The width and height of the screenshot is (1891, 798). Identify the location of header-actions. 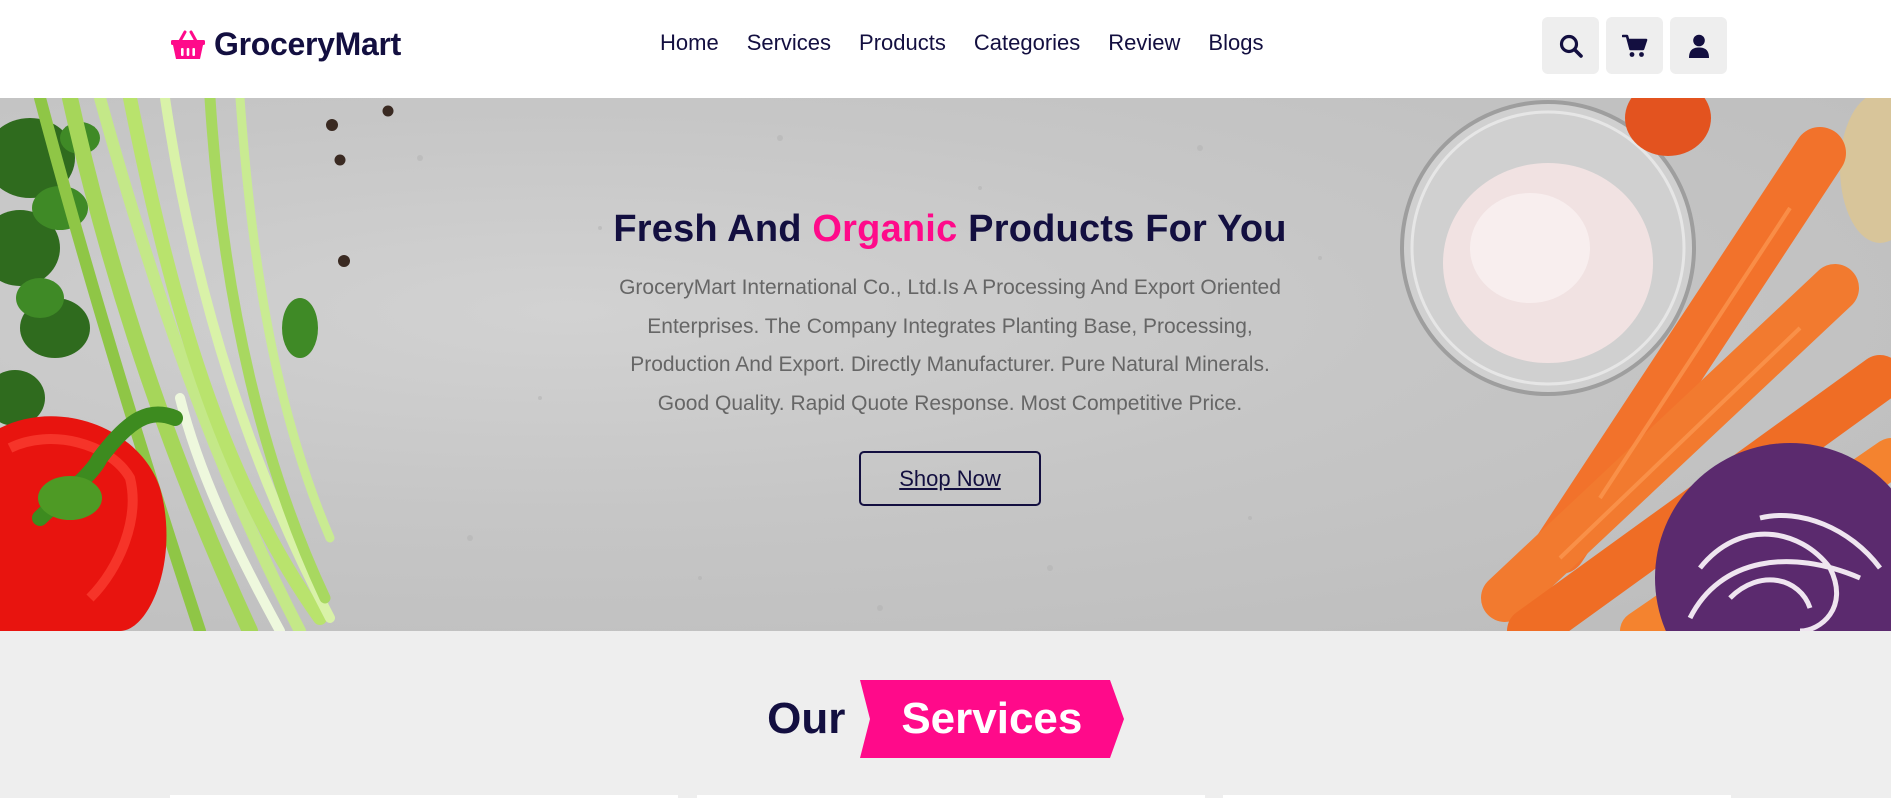
(1634, 45).